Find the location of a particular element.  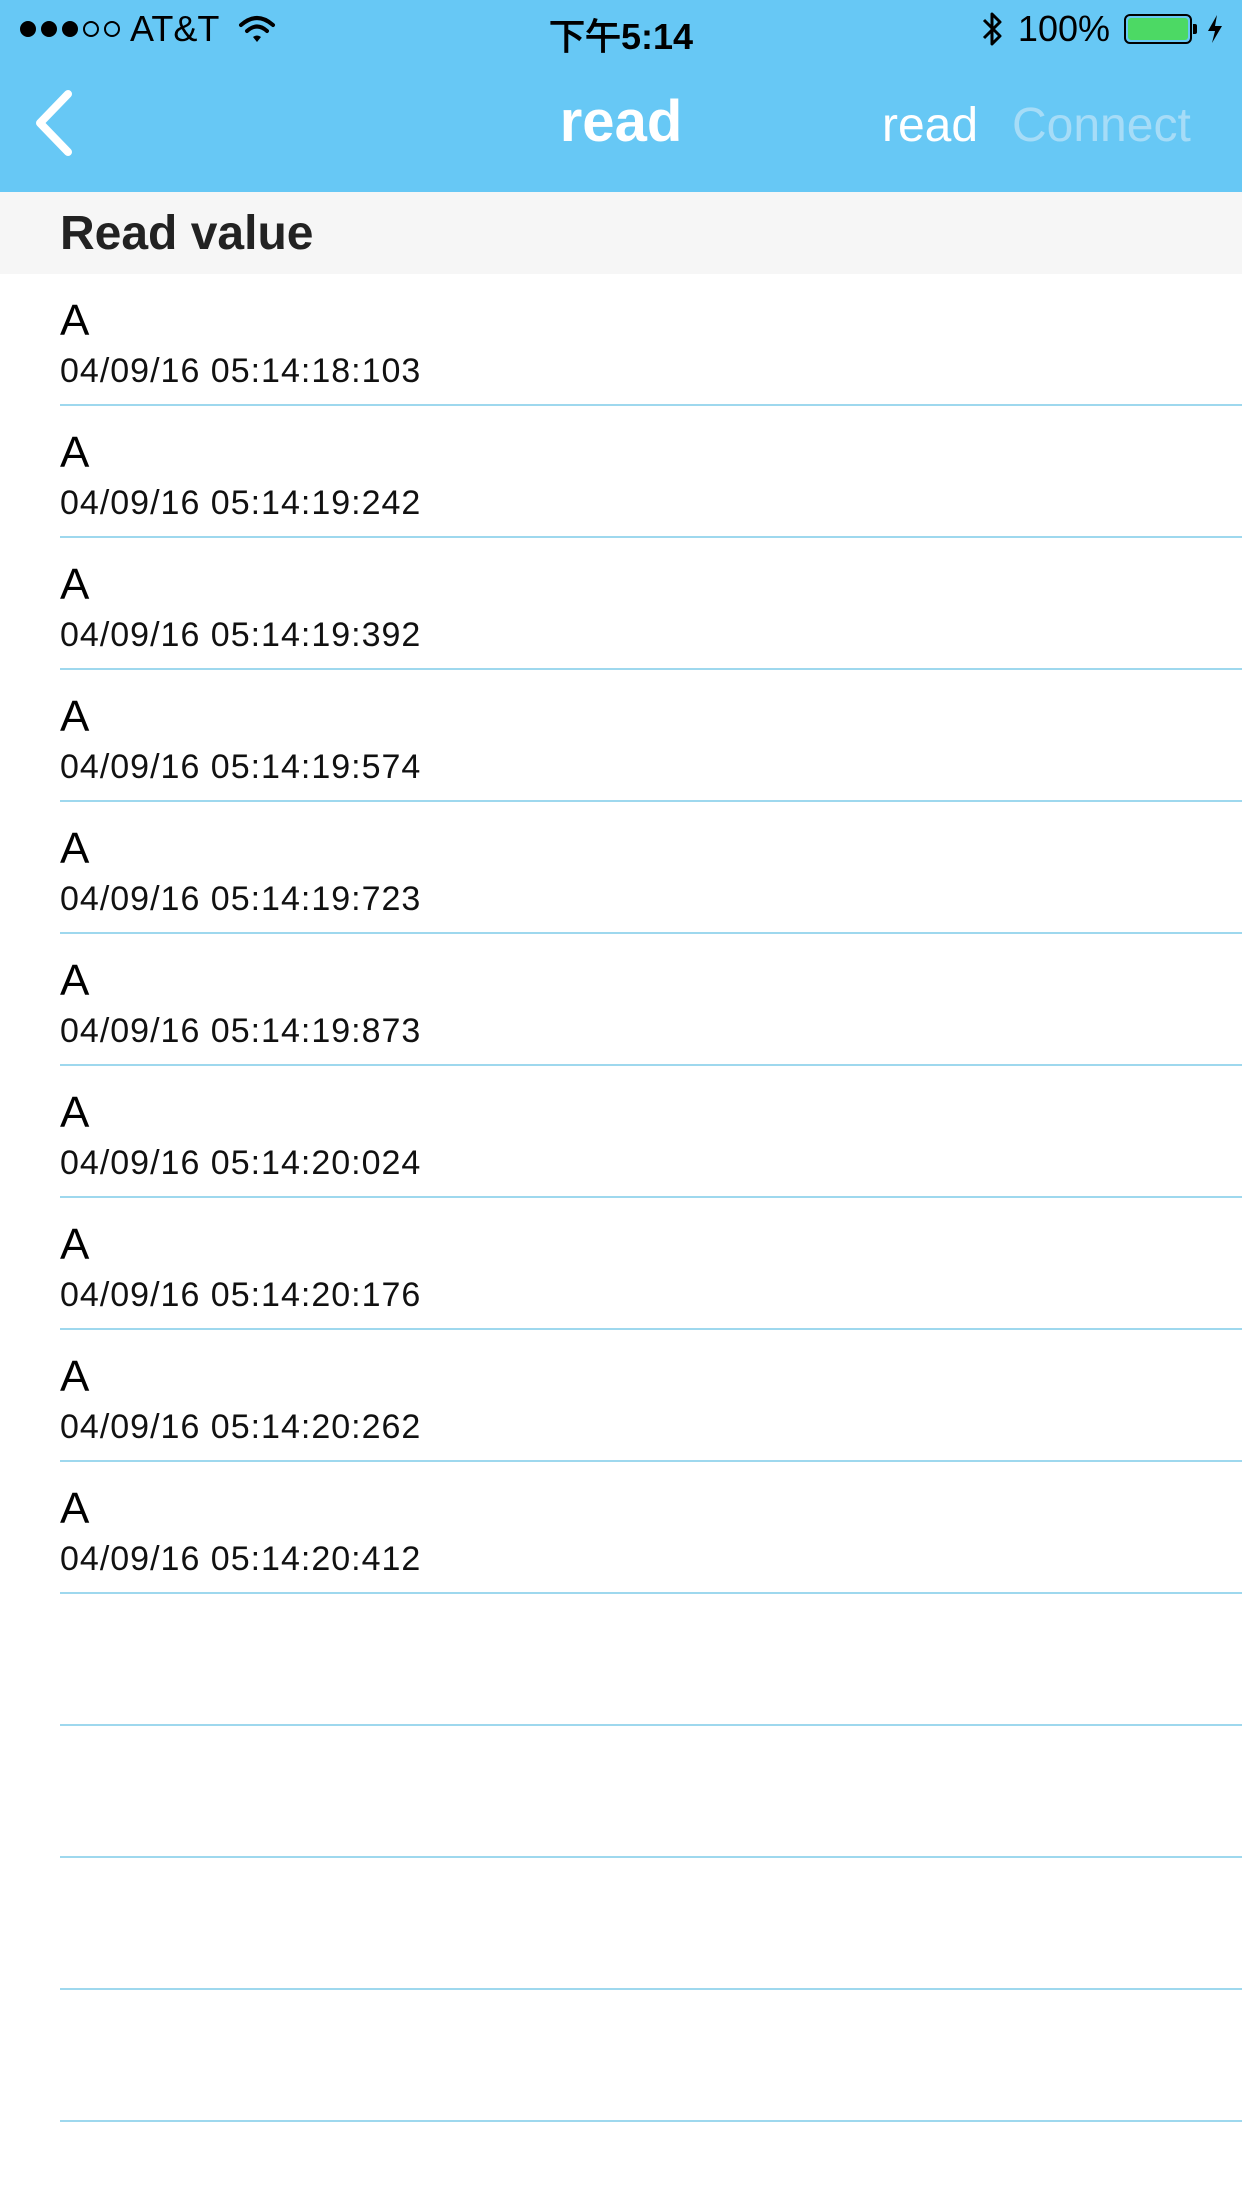

item-timestamp: 04/09/16 05:14:19:242 is located at coordinates (241, 503).